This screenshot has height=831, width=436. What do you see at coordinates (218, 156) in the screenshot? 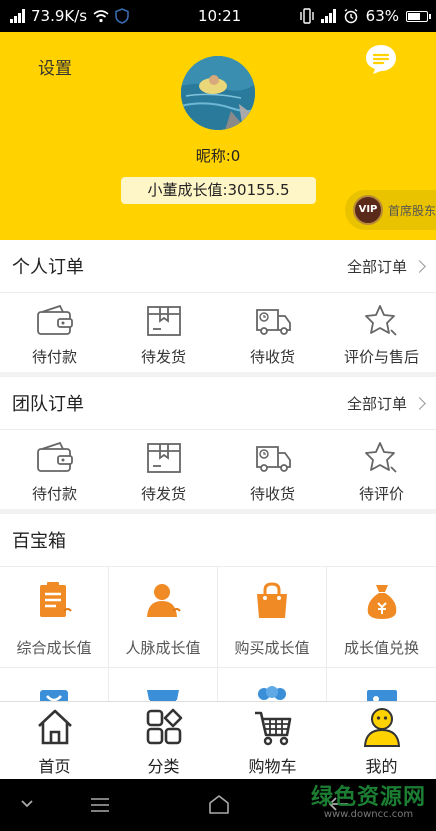
I see `nickname: 昵称:0` at bounding box center [218, 156].